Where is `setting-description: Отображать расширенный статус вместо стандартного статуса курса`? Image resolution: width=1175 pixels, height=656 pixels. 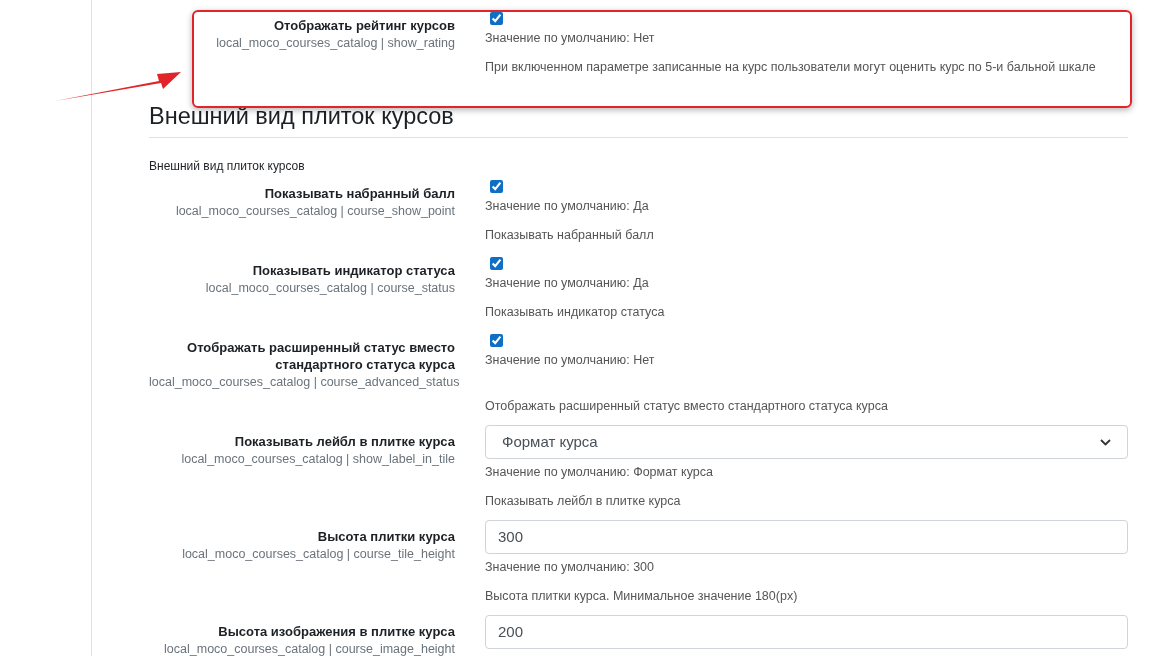
setting-description: Отображать расширенный статус вместо стандартного статуса курса is located at coordinates (687, 406).